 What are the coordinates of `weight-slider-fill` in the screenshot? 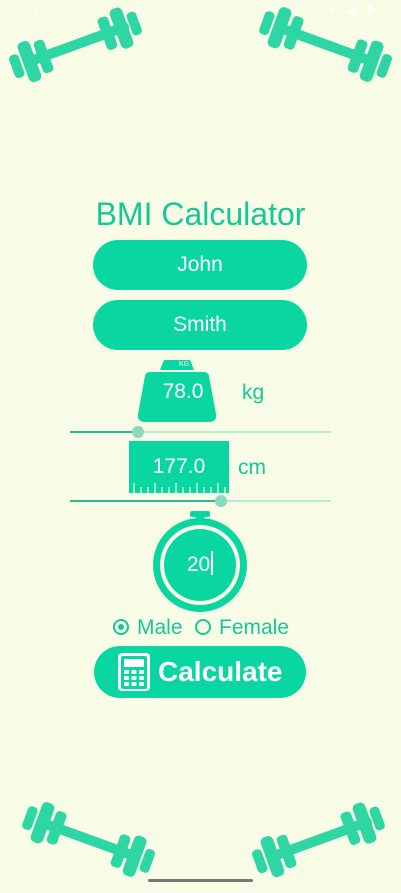 It's located at (104, 432).